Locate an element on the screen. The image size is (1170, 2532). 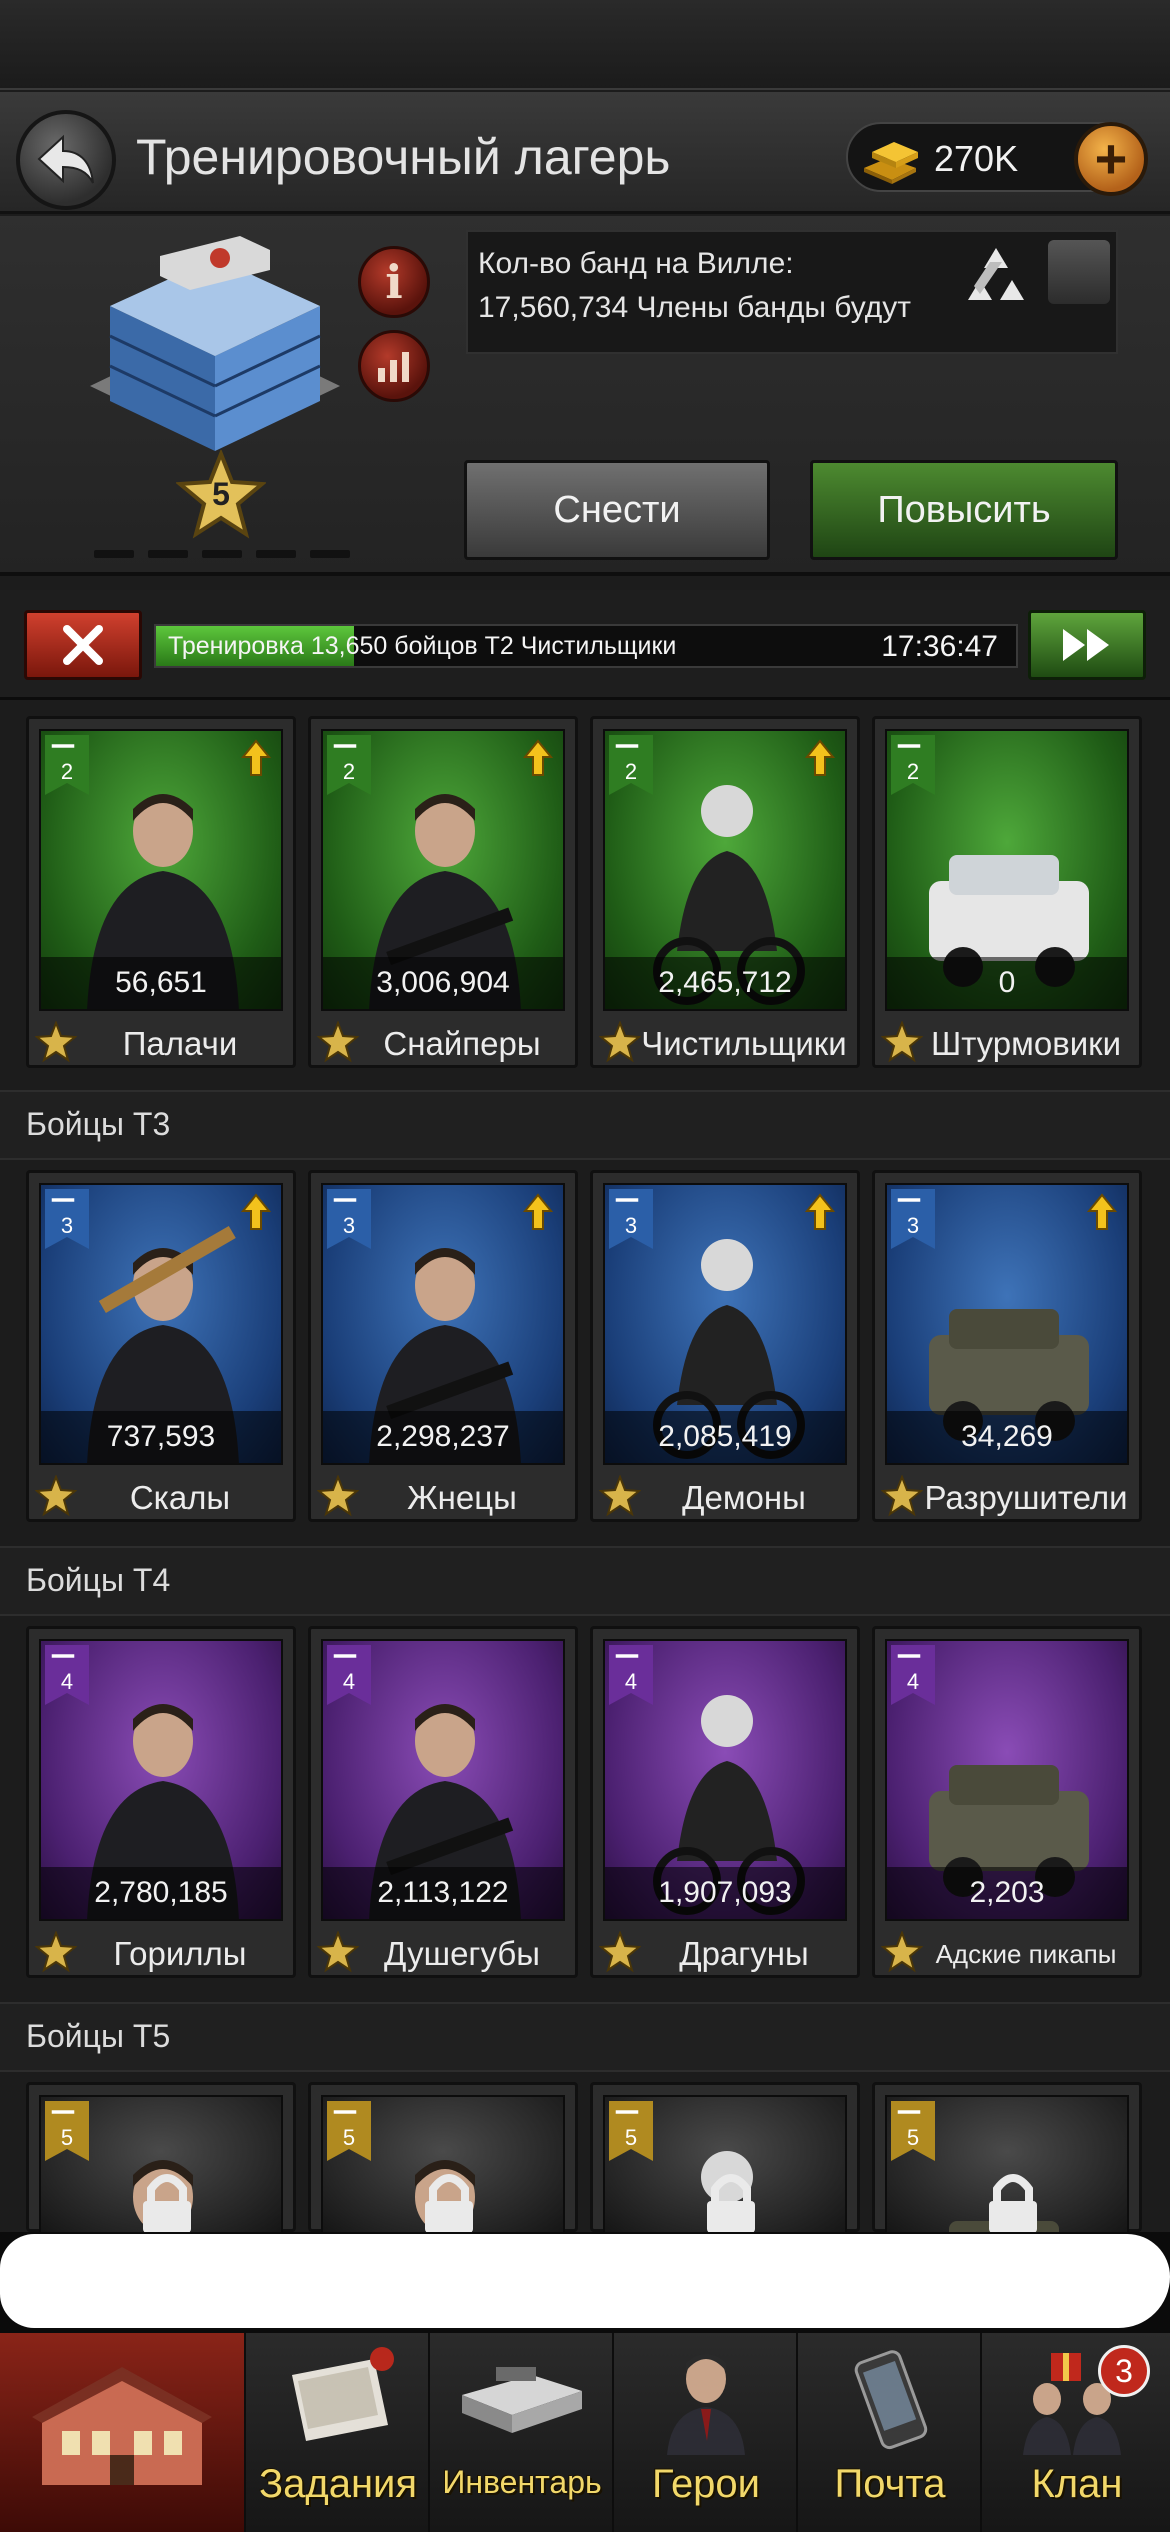
nav-mail-label: Почта is located at coordinates (890, 2484).